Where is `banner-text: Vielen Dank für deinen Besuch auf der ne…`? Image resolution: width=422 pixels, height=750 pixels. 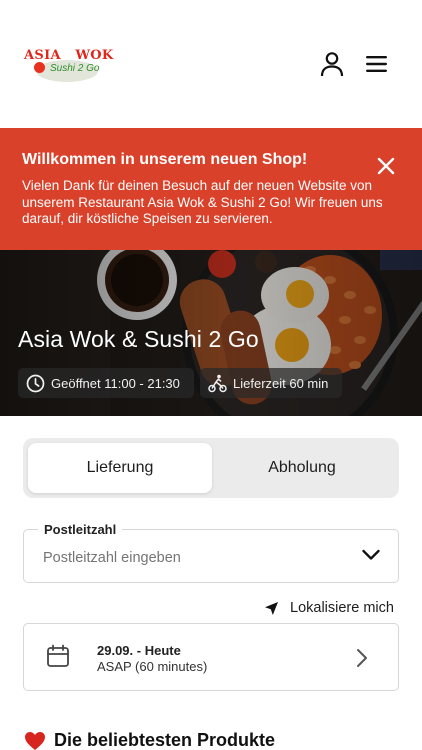 banner-text: Vielen Dank für deinen Besuch auf der ne… is located at coordinates (202, 202).